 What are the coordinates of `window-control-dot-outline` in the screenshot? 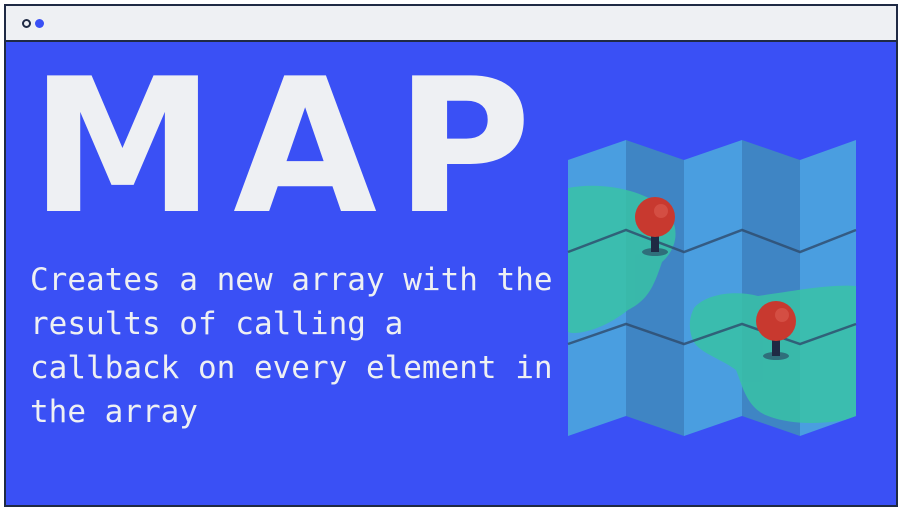 It's located at (26, 23).